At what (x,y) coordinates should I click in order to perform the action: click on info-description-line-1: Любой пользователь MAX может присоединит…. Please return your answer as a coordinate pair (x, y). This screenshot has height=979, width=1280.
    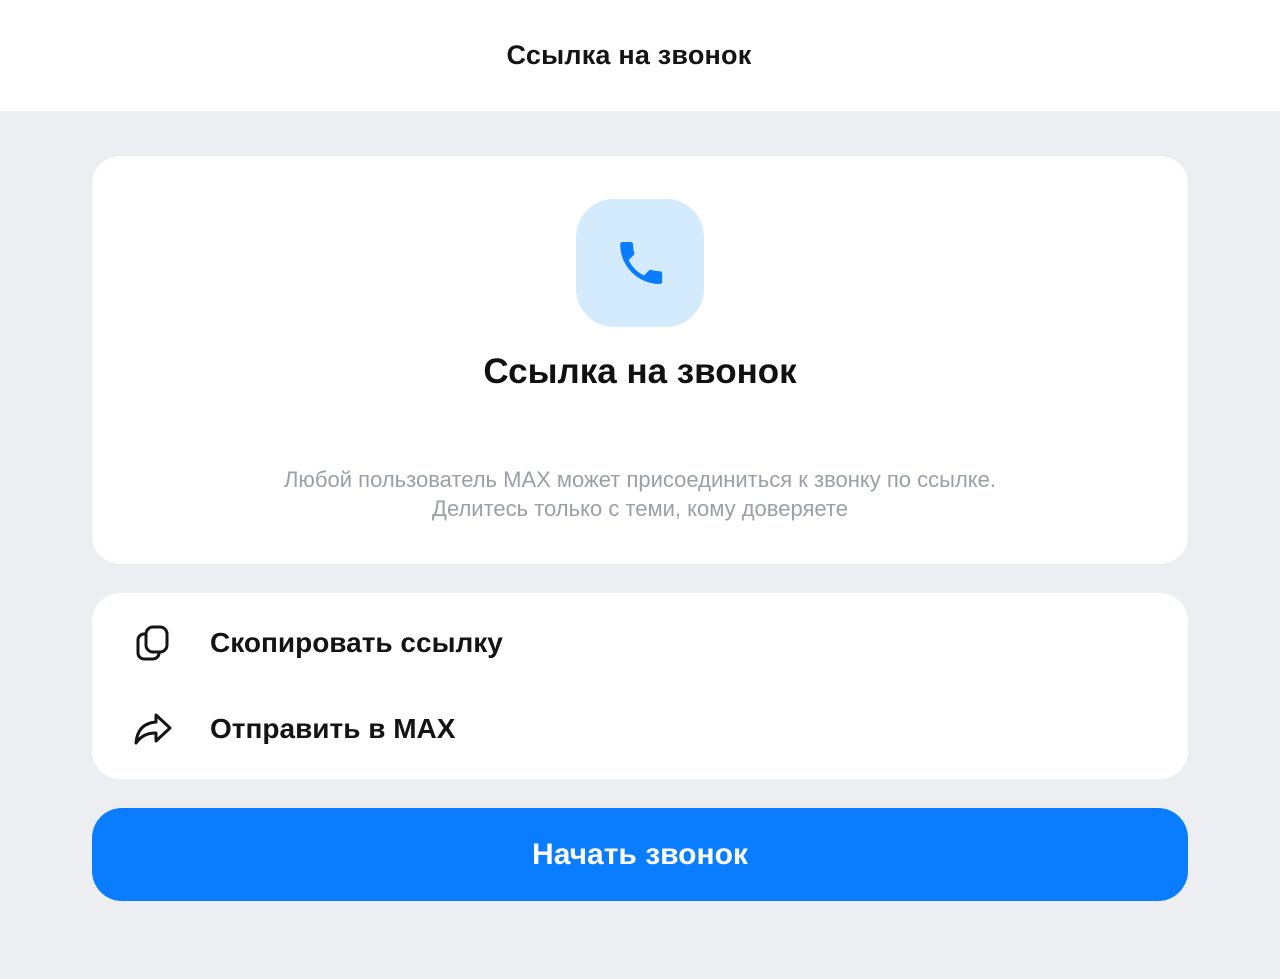
    Looking at the image, I should click on (640, 479).